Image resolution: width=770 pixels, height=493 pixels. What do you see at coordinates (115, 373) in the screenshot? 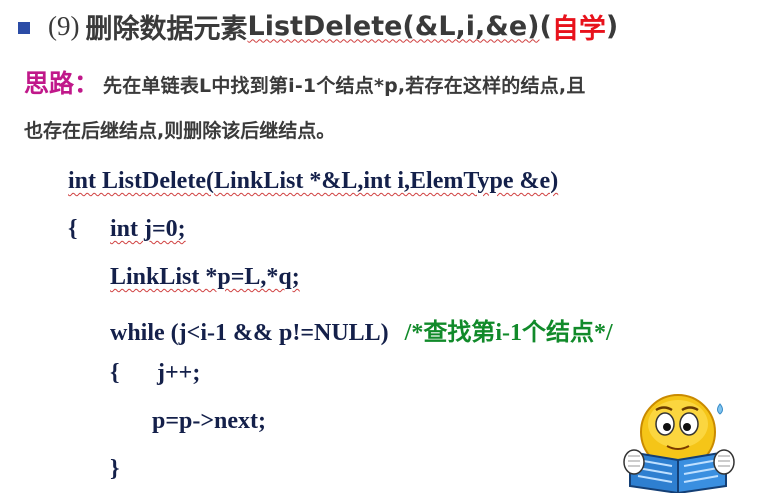
I see `code-brace-open-inner: {` at bounding box center [115, 373].